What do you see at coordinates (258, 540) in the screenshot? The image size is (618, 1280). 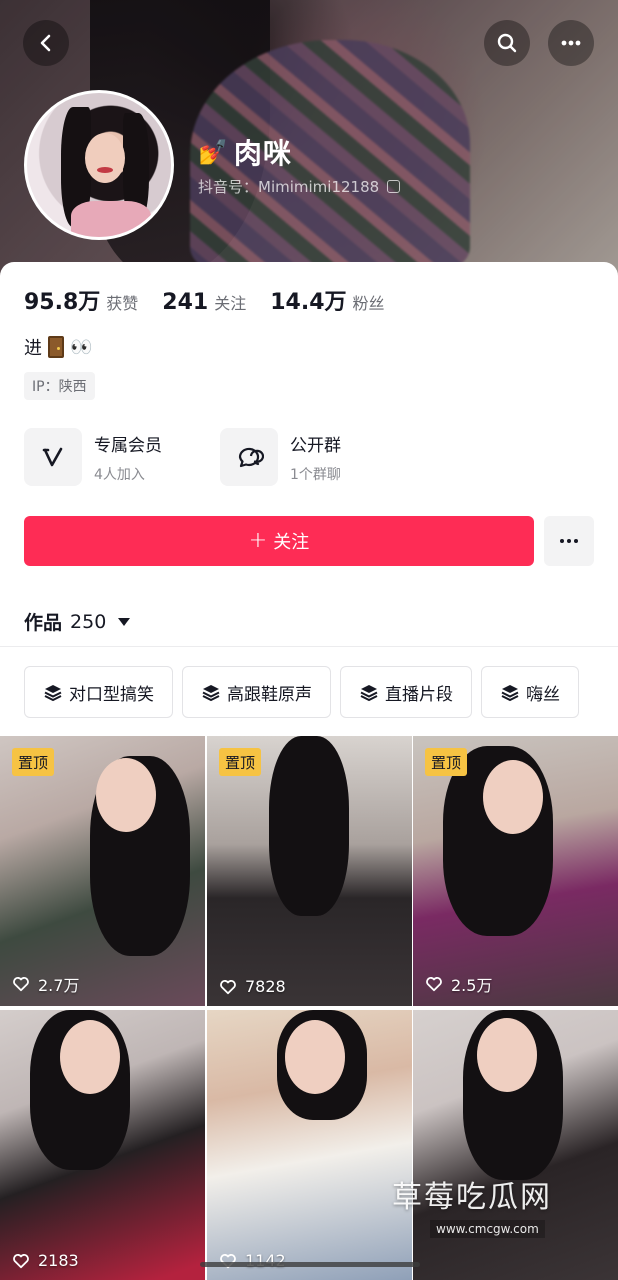 I see `plus-icon: +` at bounding box center [258, 540].